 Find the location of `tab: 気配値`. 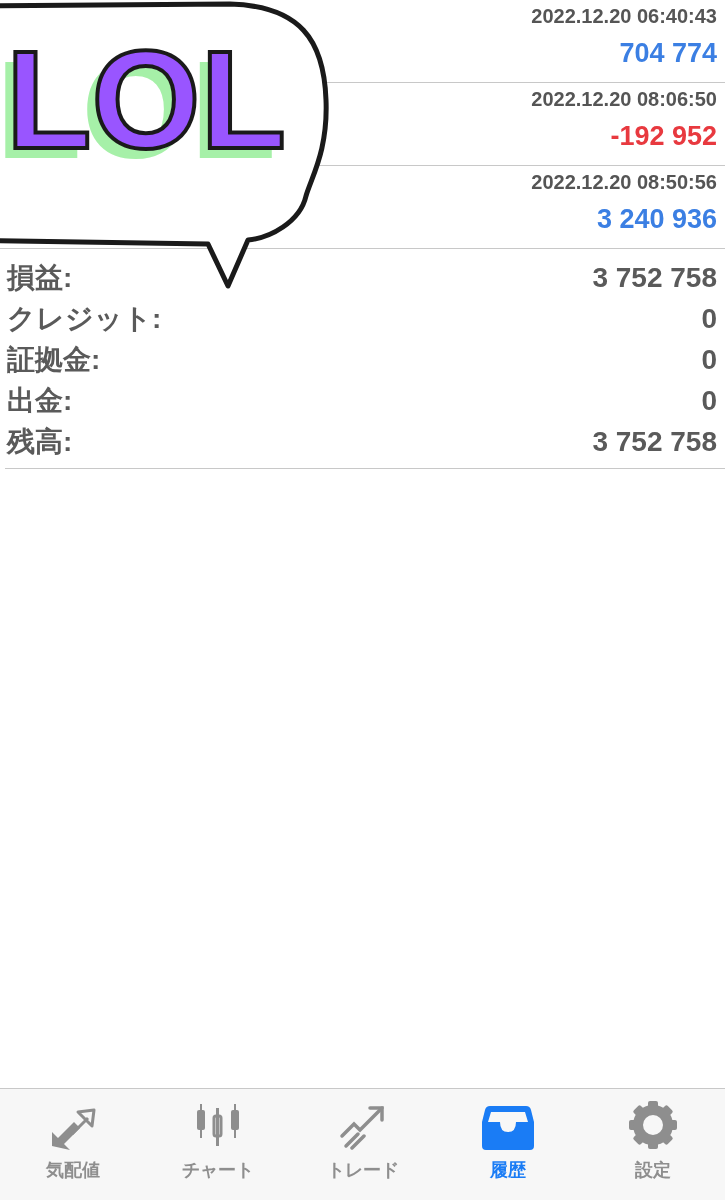

tab: 気配値 is located at coordinates (72, 1144).